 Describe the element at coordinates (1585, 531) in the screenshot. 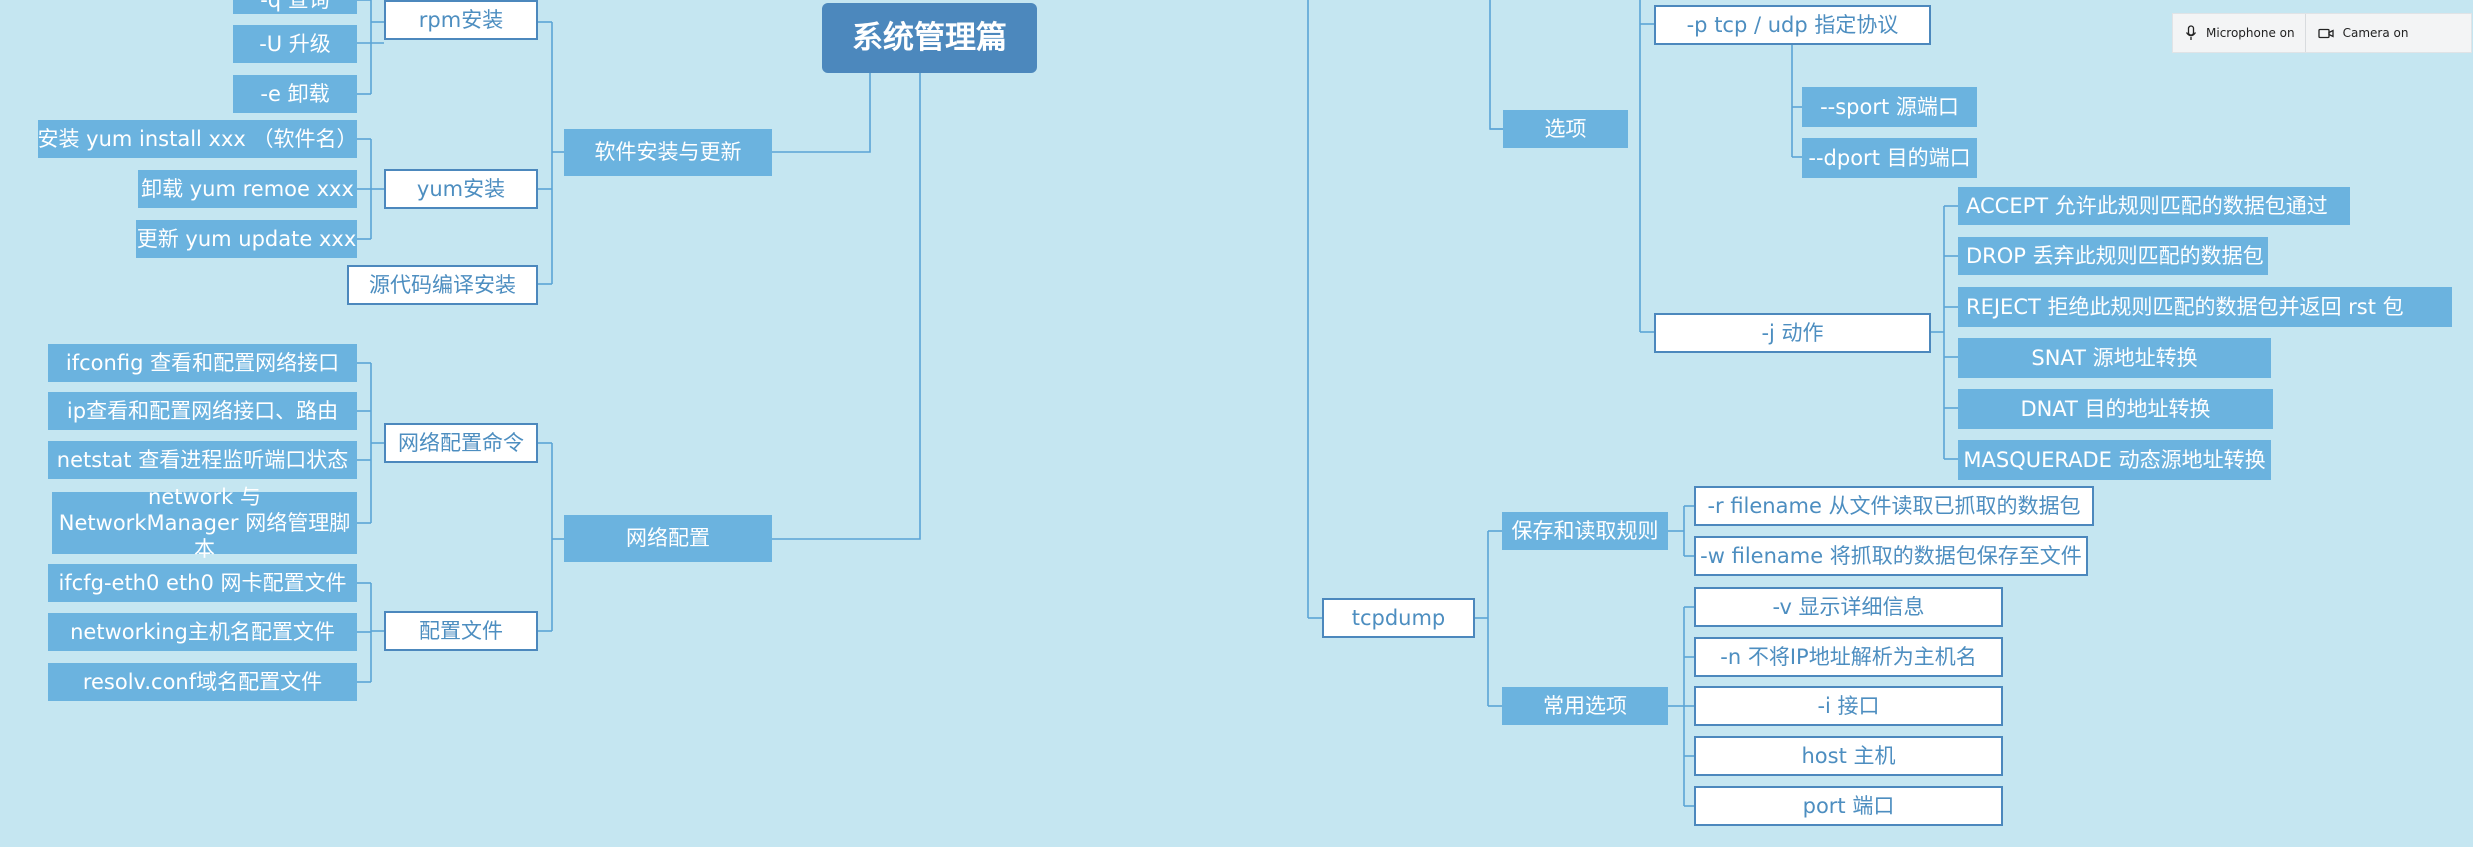

I see `branch-save-read: 保存和读取规则` at that location.